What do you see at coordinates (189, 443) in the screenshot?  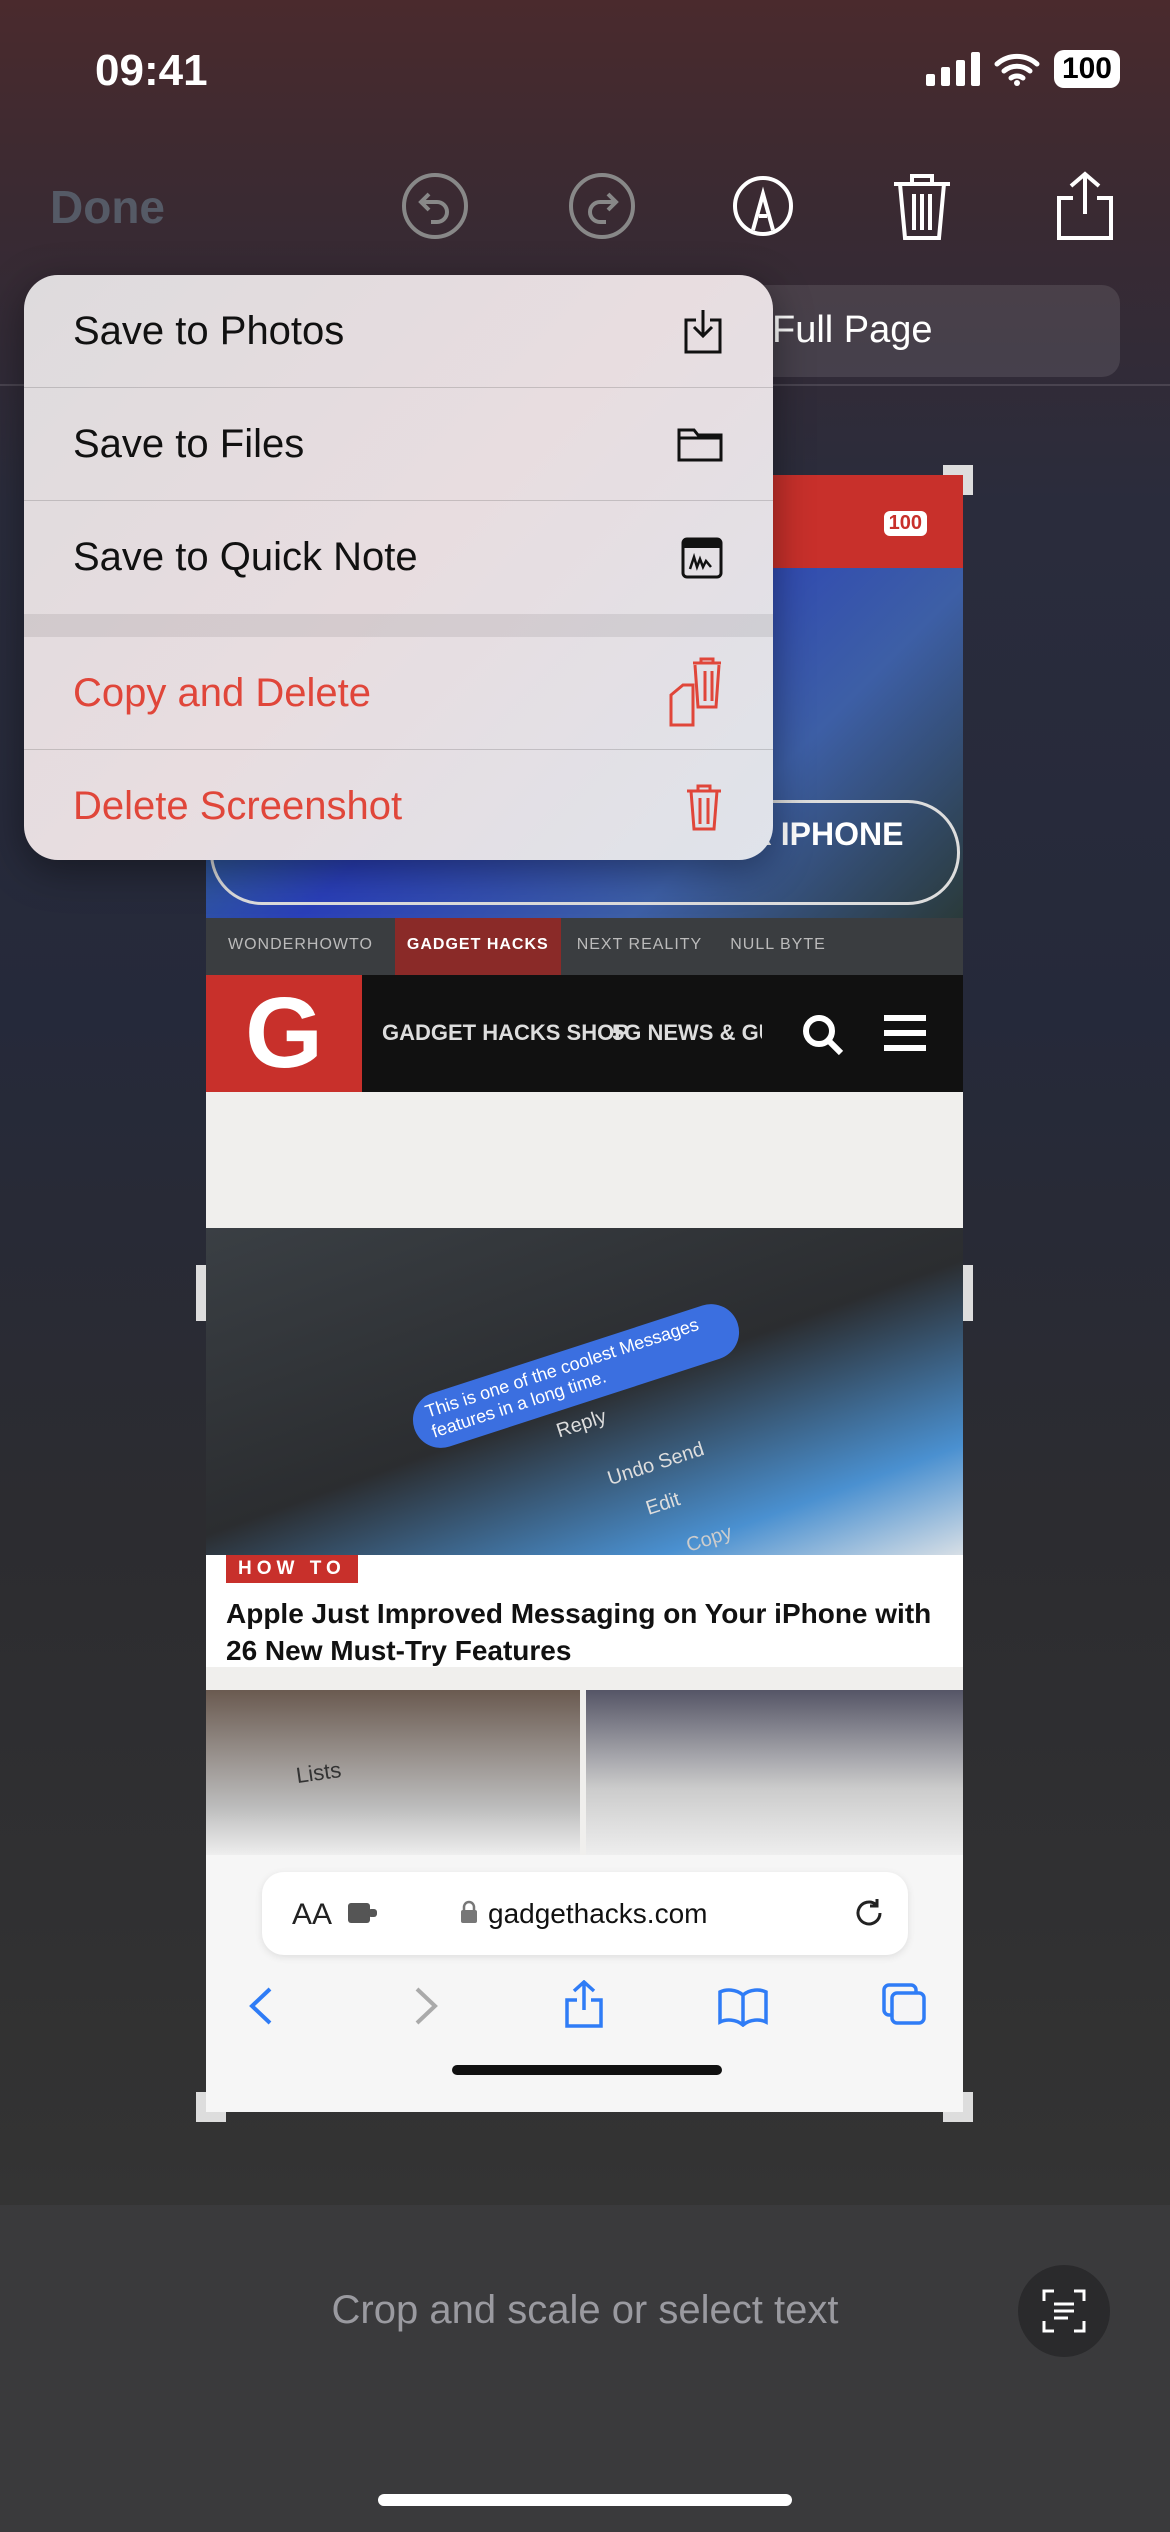 I see `menu-item-label: Save to Files` at bounding box center [189, 443].